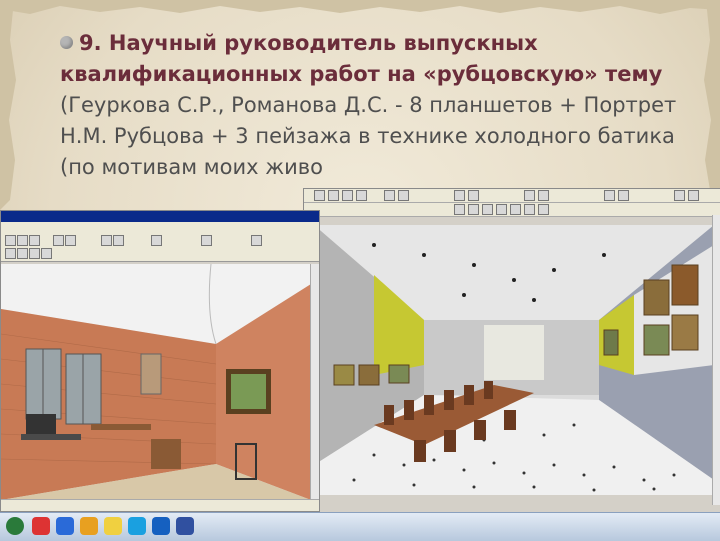  I want to click on word-icon, so click(185, 526).